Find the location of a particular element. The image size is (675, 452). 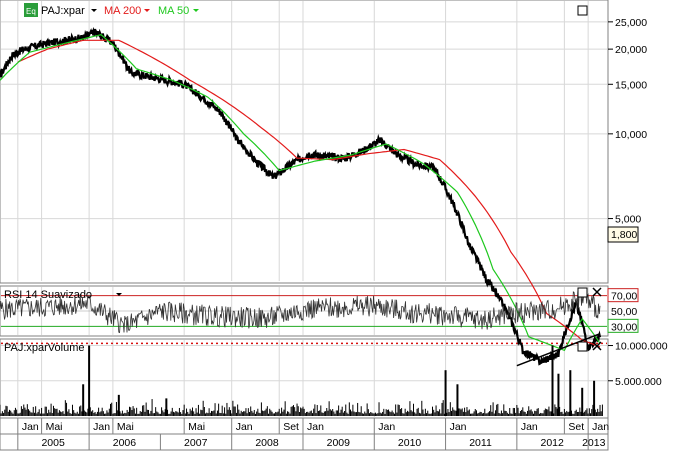

year-label-1: 2006 is located at coordinates (125, 443).